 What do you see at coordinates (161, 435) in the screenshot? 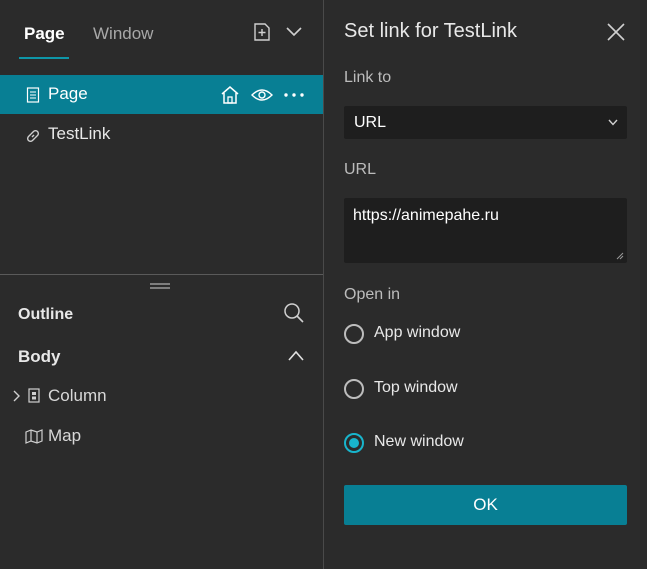
I see `outline-item-map: Map` at bounding box center [161, 435].